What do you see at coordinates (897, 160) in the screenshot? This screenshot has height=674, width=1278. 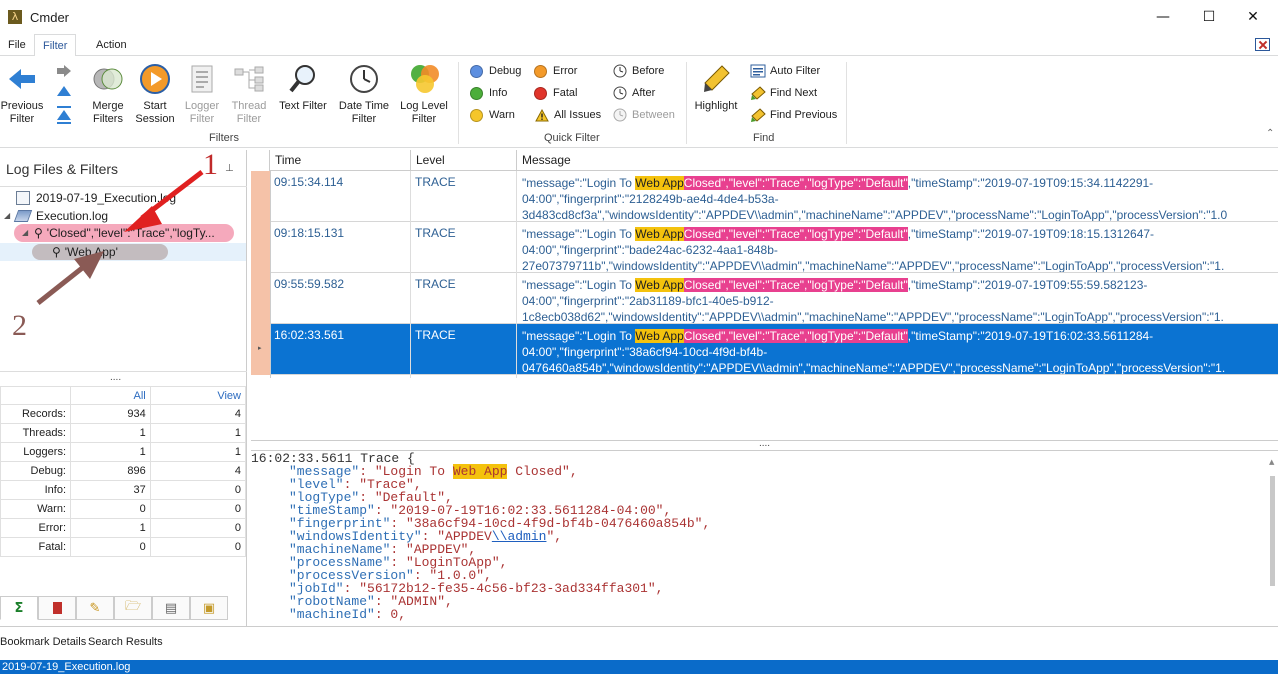 I see `message-column-header: Message` at bounding box center [897, 160].